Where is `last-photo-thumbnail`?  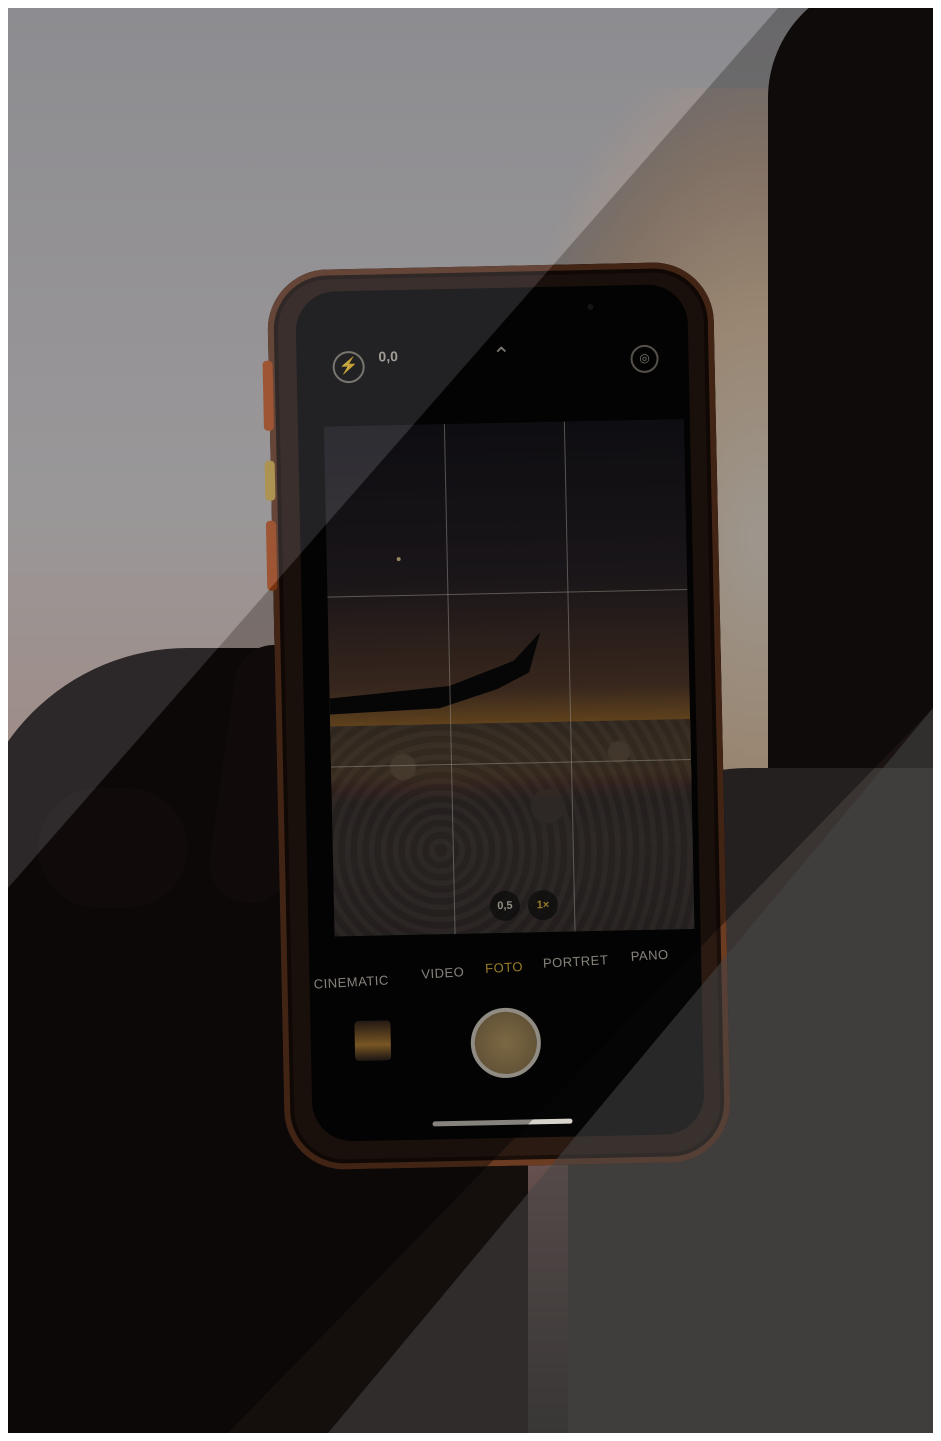
last-photo-thumbnail is located at coordinates (373, 1041).